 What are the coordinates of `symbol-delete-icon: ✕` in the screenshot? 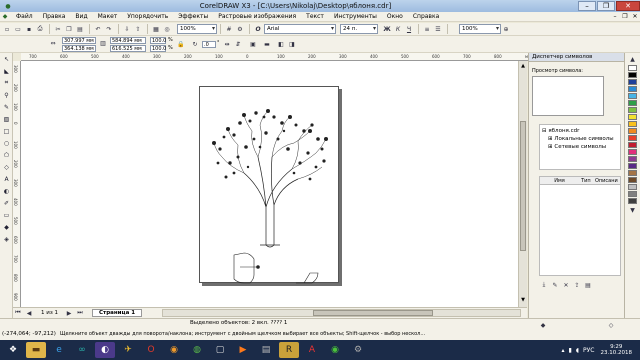 It's located at (566, 285).